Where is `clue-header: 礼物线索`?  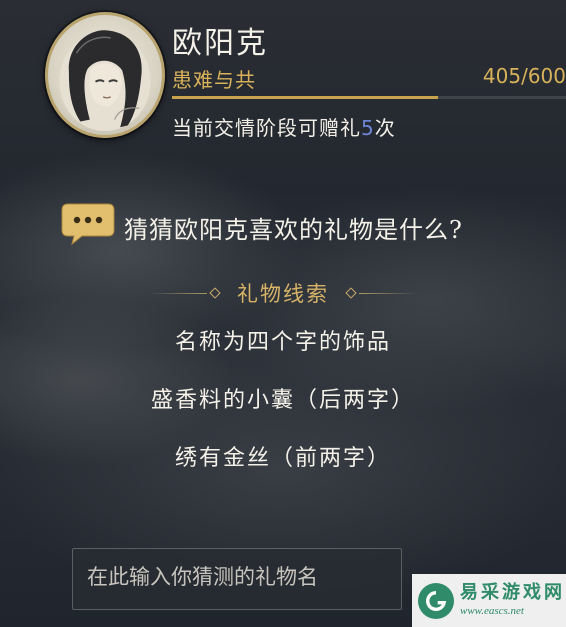
clue-header: 礼物线索 is located at coordinates (283, 293).